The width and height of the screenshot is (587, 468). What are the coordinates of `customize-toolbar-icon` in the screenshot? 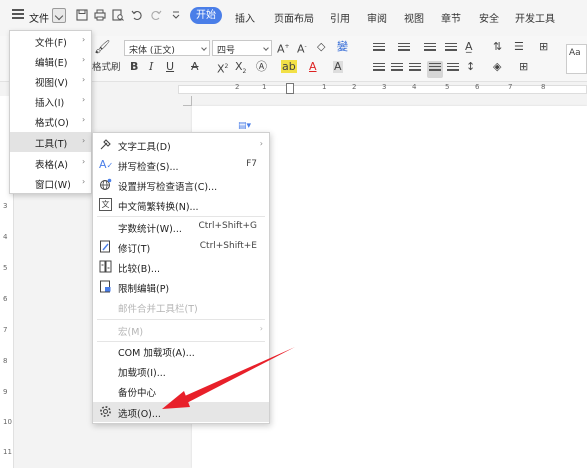 It's located at (176, 15).